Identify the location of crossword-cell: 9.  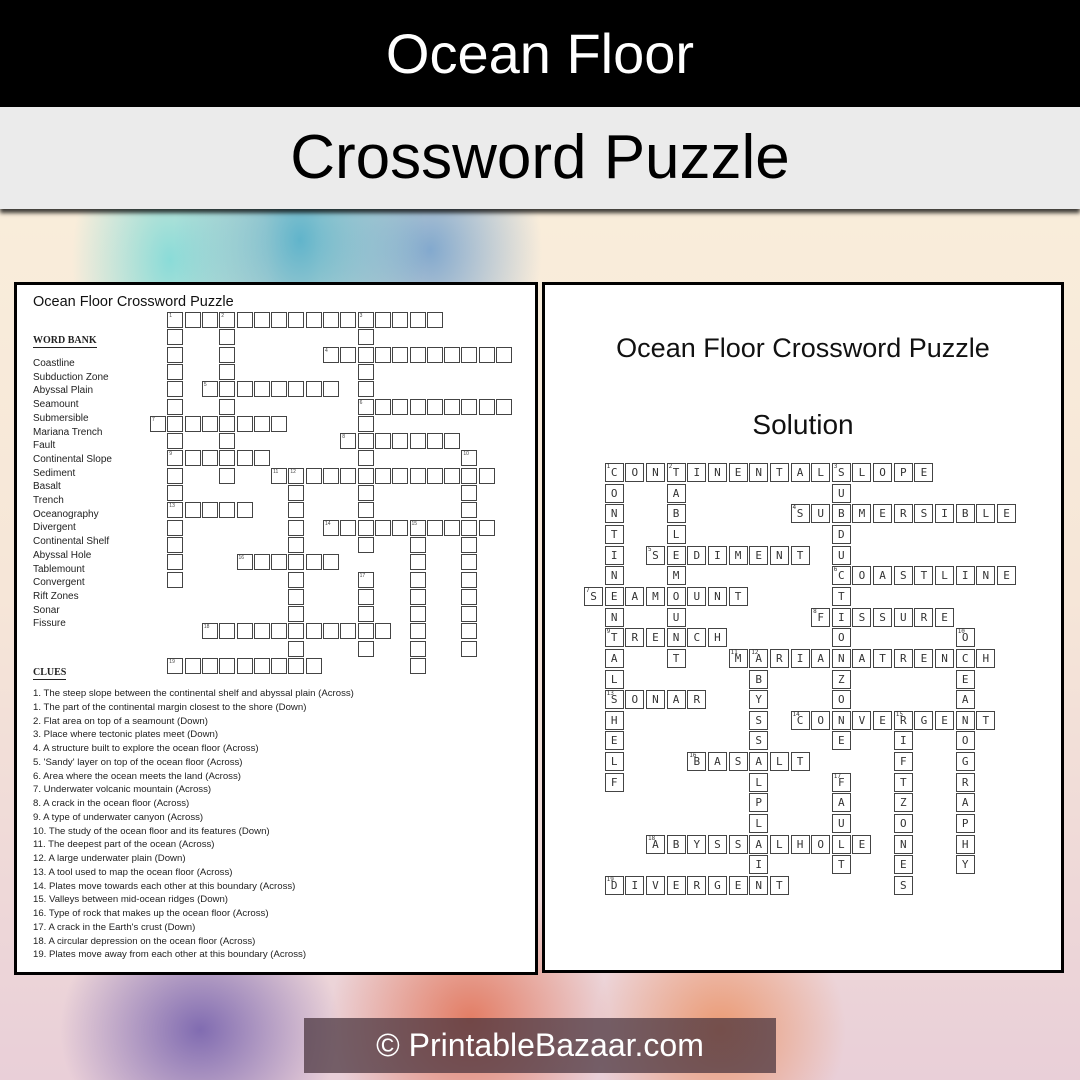
(175, 458).